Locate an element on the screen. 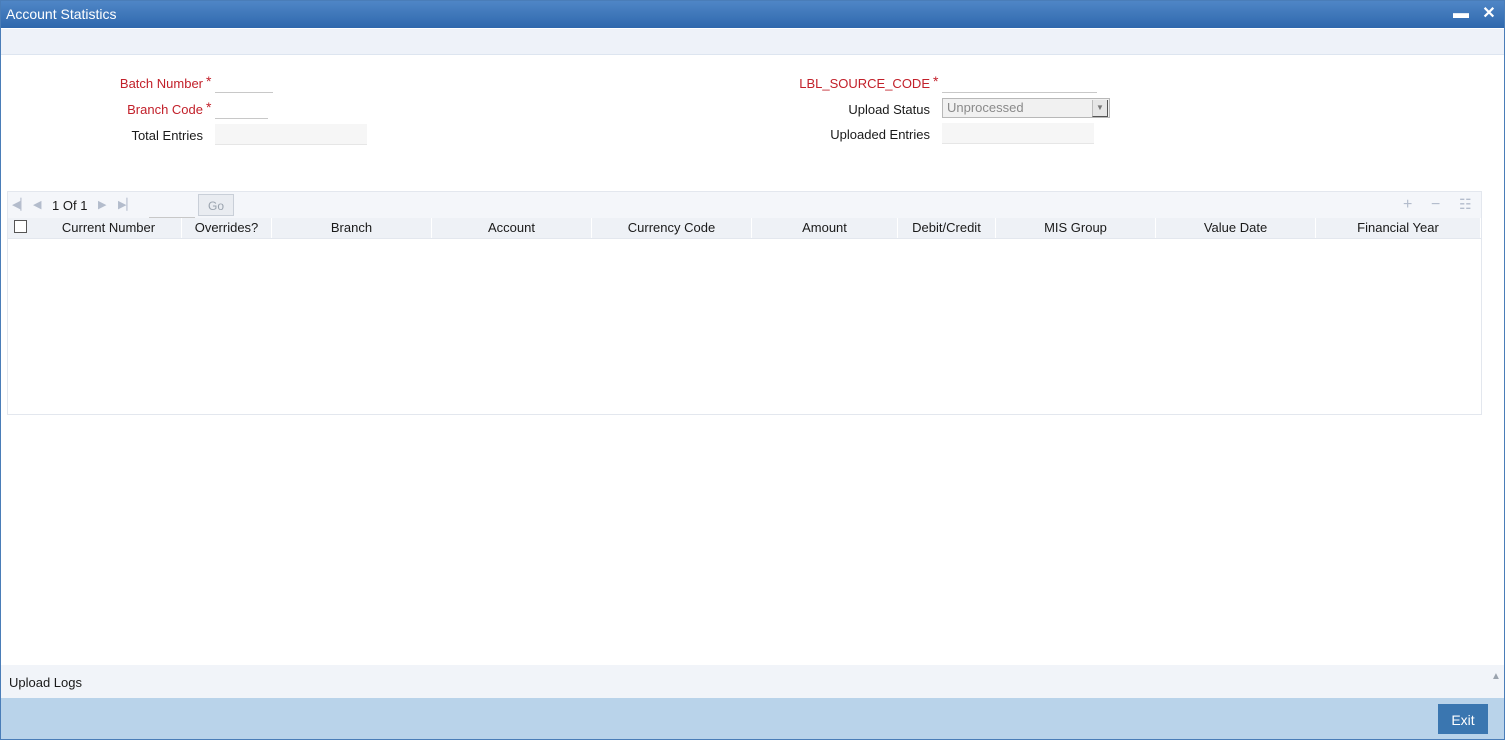 This screenshot has height=740, width=1505. window-title: Account Statistics is located at coordinates (61, 14).